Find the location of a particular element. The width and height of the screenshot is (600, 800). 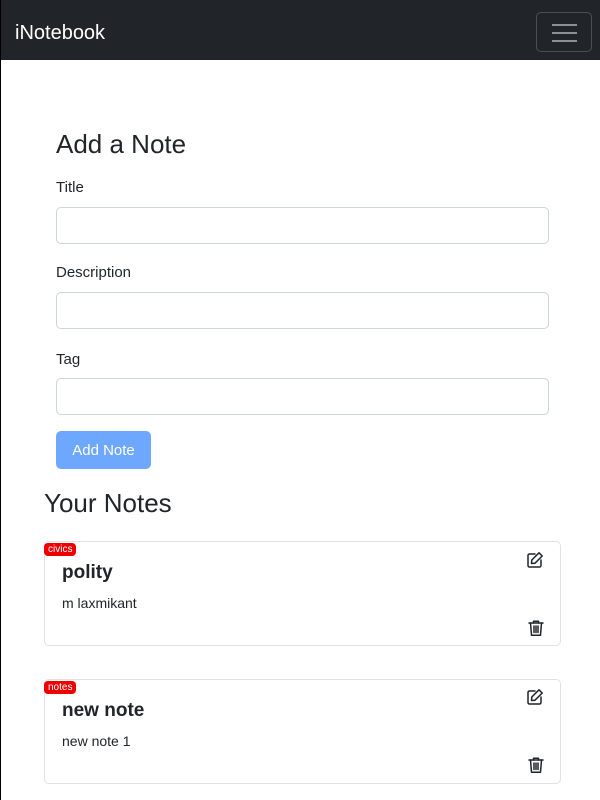

brand-logo: iNotebook is located at coordinates (60, 33).